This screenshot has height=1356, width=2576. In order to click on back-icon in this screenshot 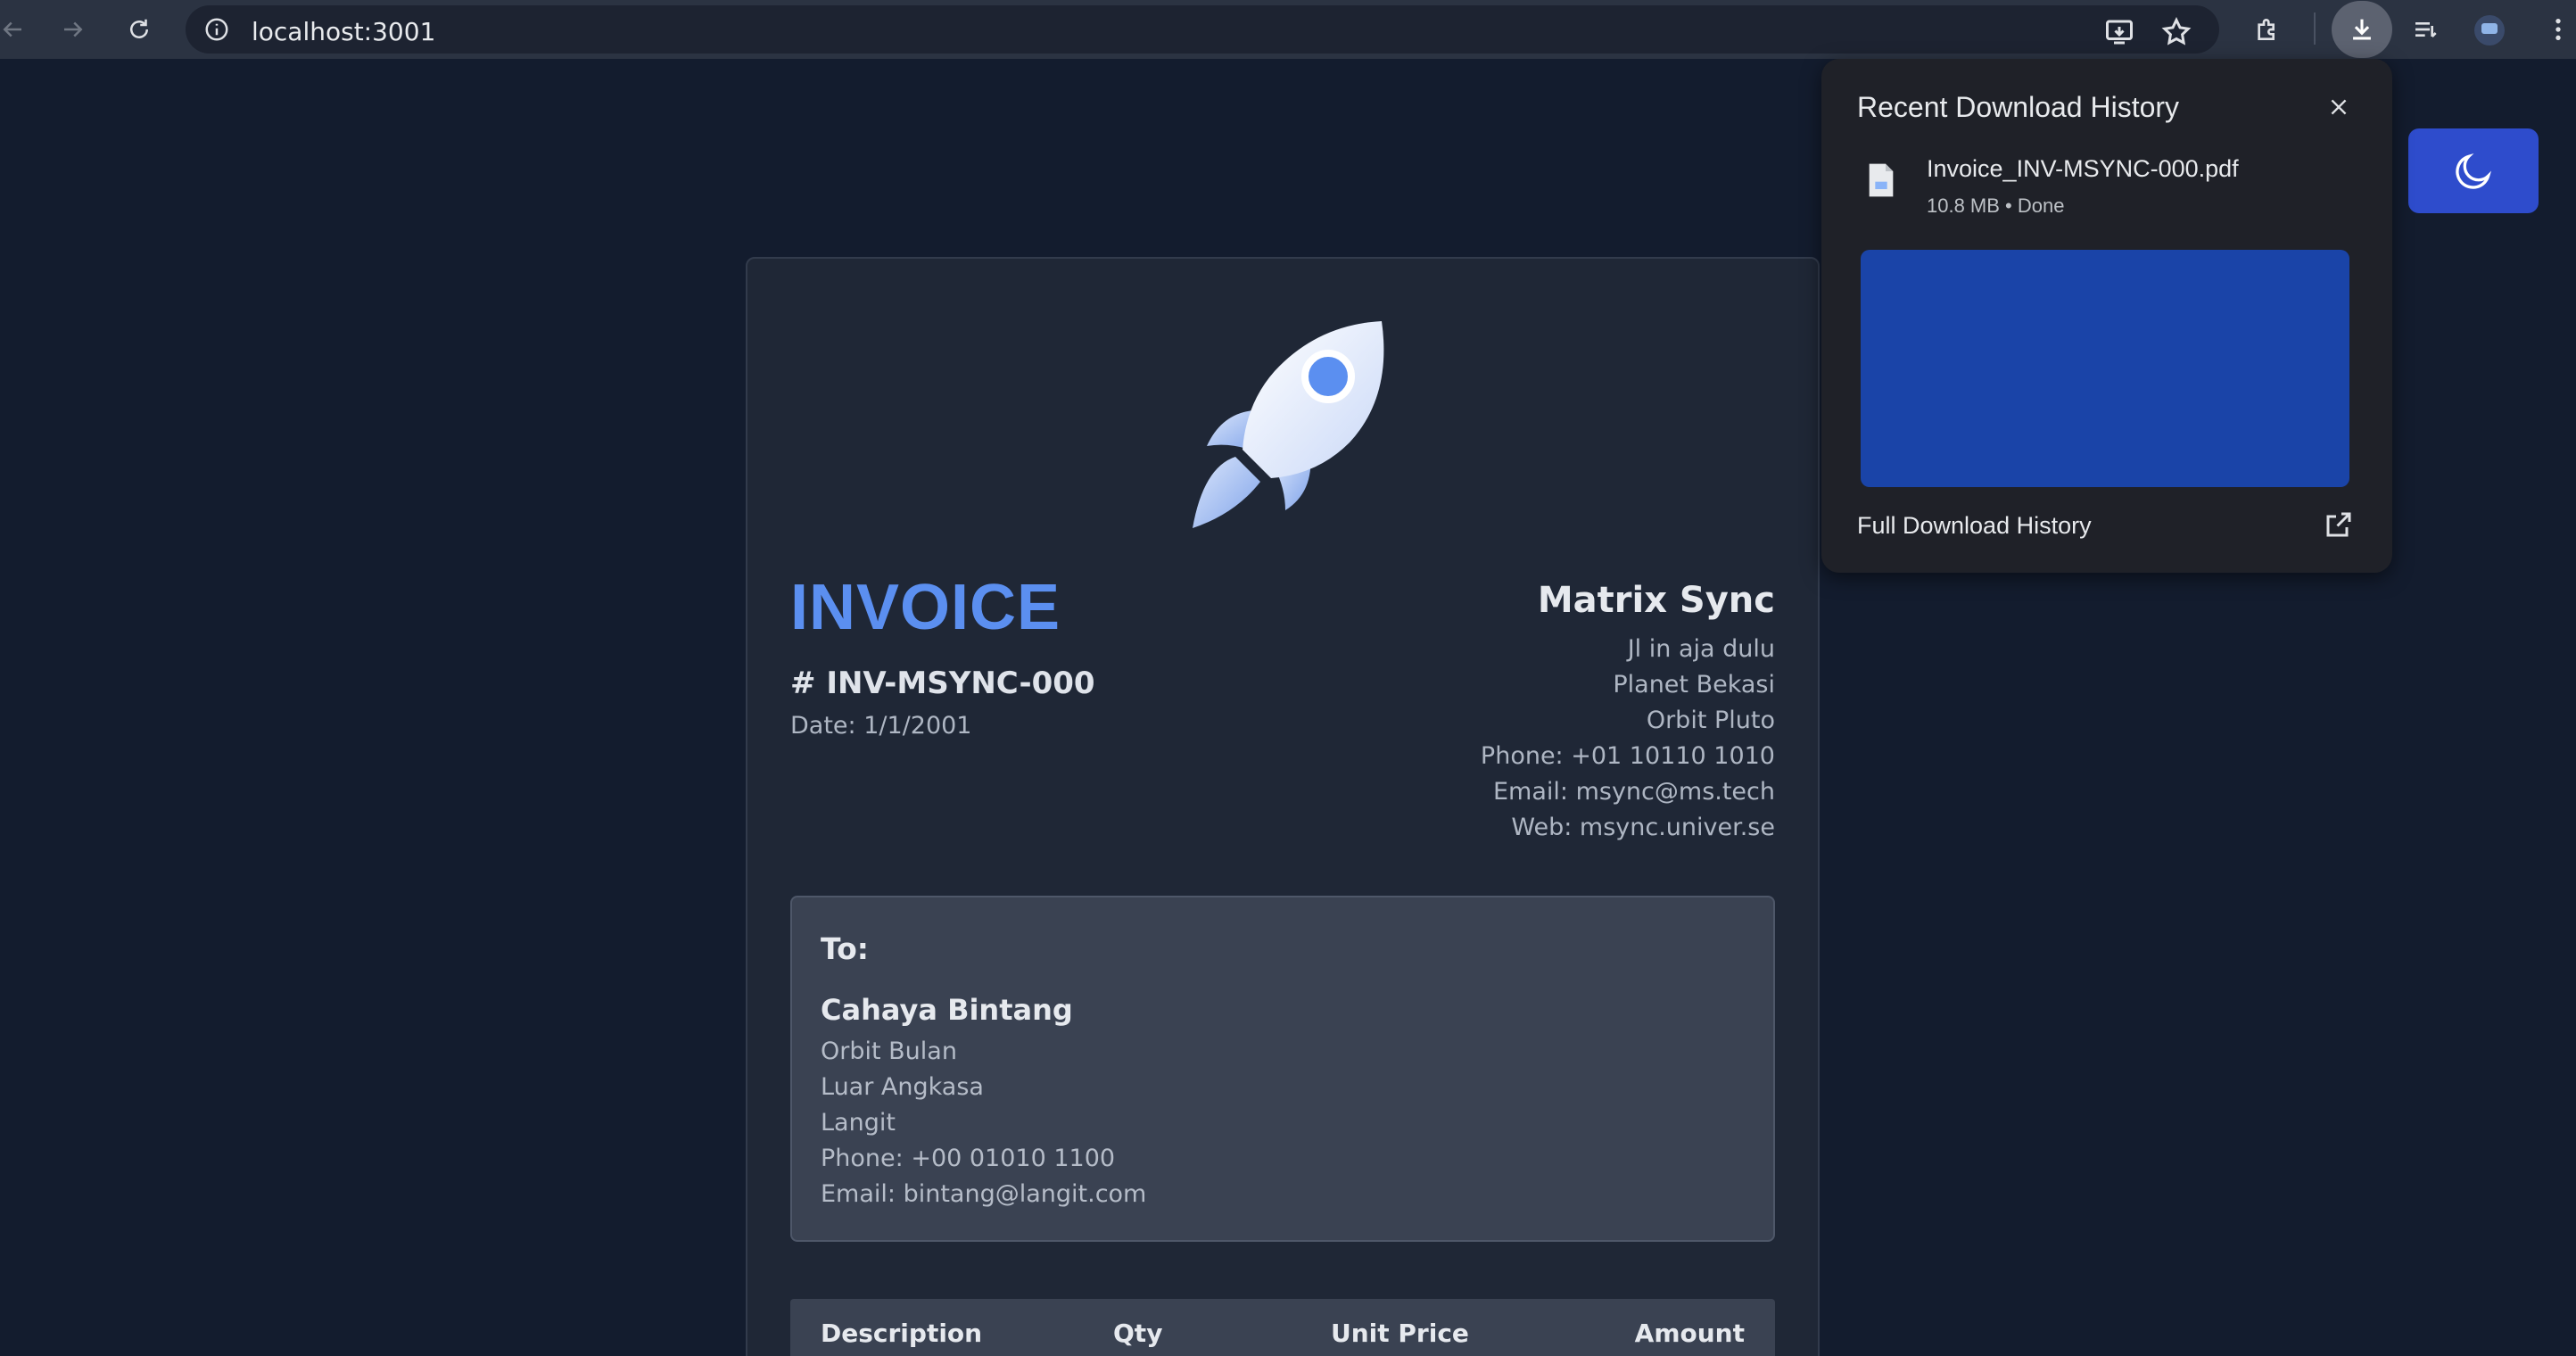, I will do `click(15, 29)`.